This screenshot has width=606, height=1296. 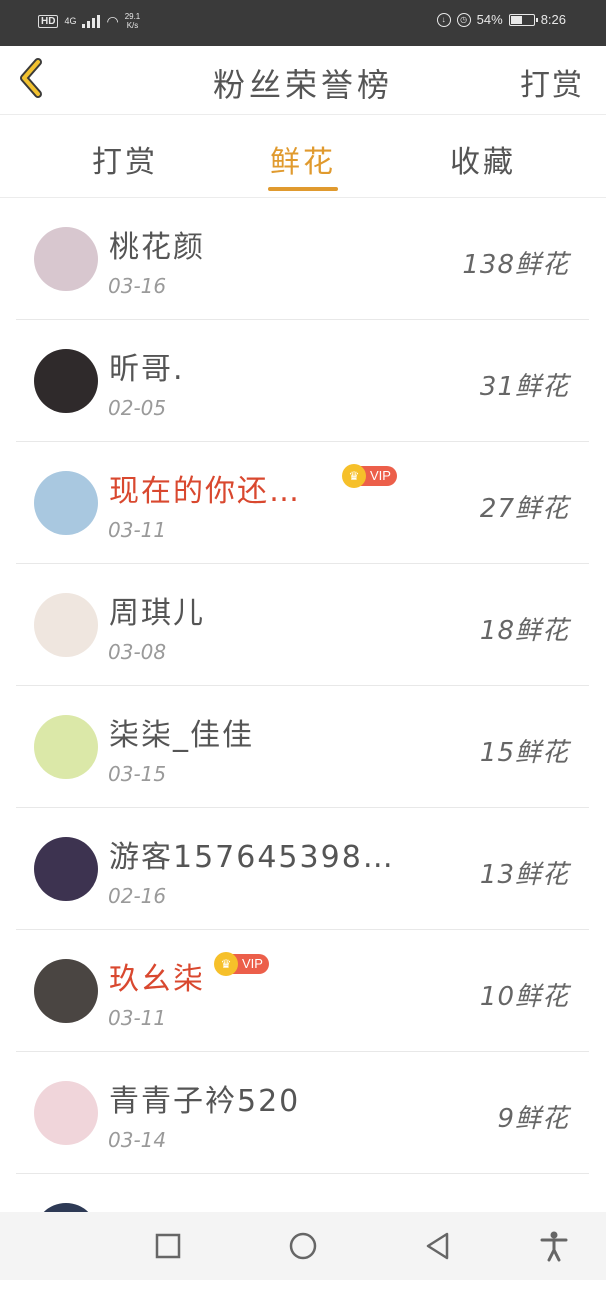 What do you see at coordinates (302, 381) in the screenshot?
I see `list-item: 昕哥. 02-05 31鲜花` at bounding box center [302, 381].